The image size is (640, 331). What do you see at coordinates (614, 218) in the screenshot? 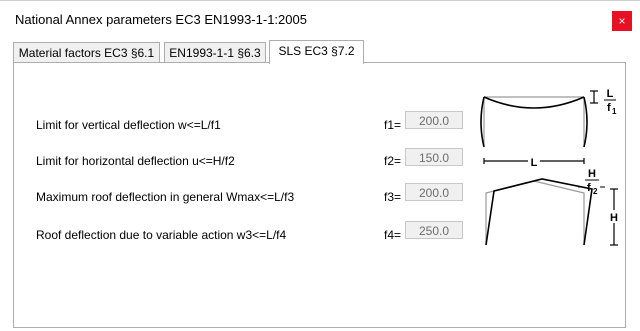
I see `height-H-label: H` at bounding box center [614, 218].